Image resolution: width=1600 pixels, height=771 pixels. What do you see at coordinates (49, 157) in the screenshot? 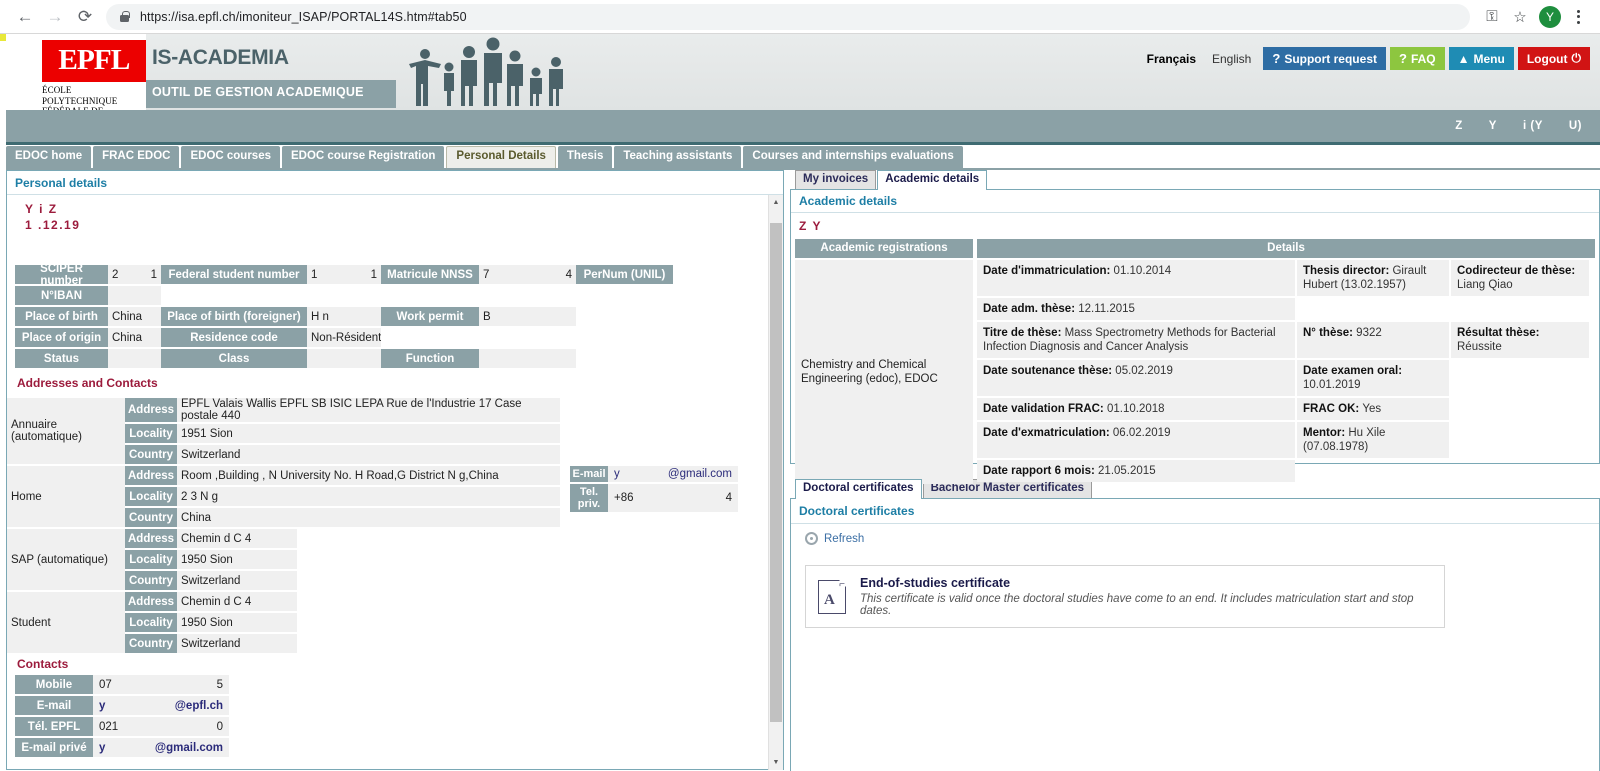
I see `main-tab-edoc-home: EDOC home` at bounding box center [49, 157].